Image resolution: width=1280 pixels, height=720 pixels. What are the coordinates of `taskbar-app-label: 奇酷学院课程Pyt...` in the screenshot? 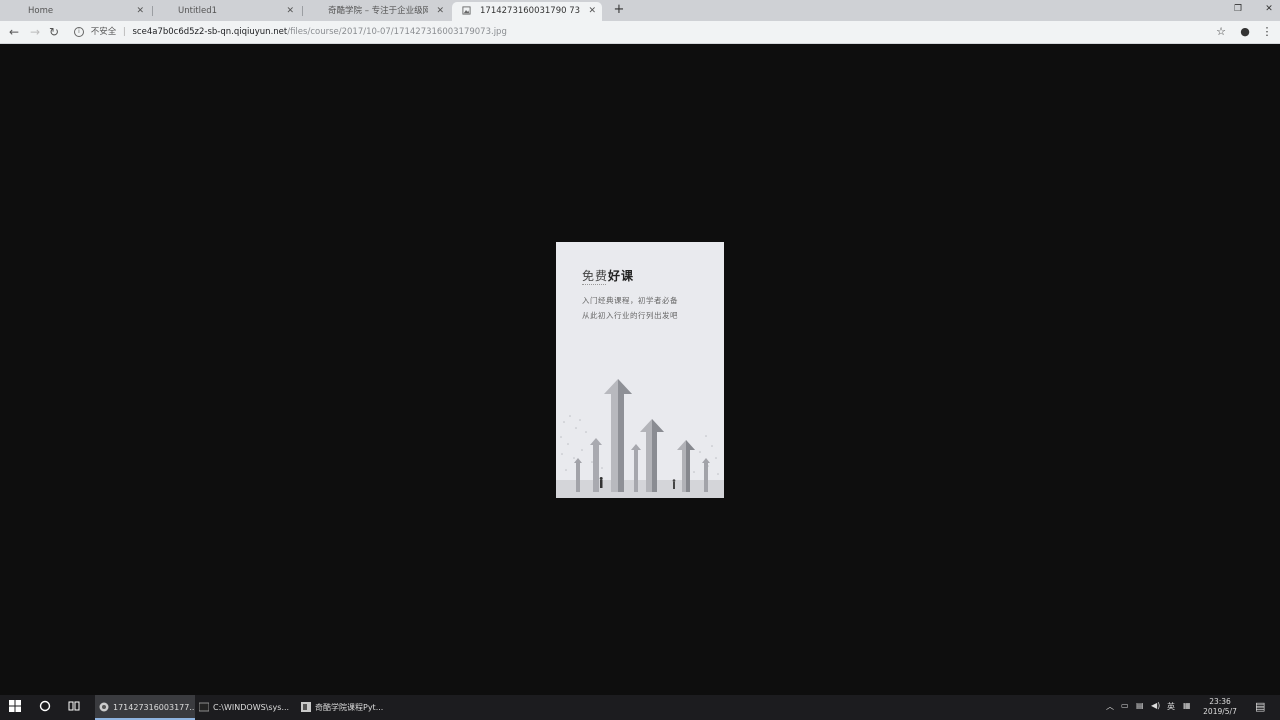 It's located at (349, 707).